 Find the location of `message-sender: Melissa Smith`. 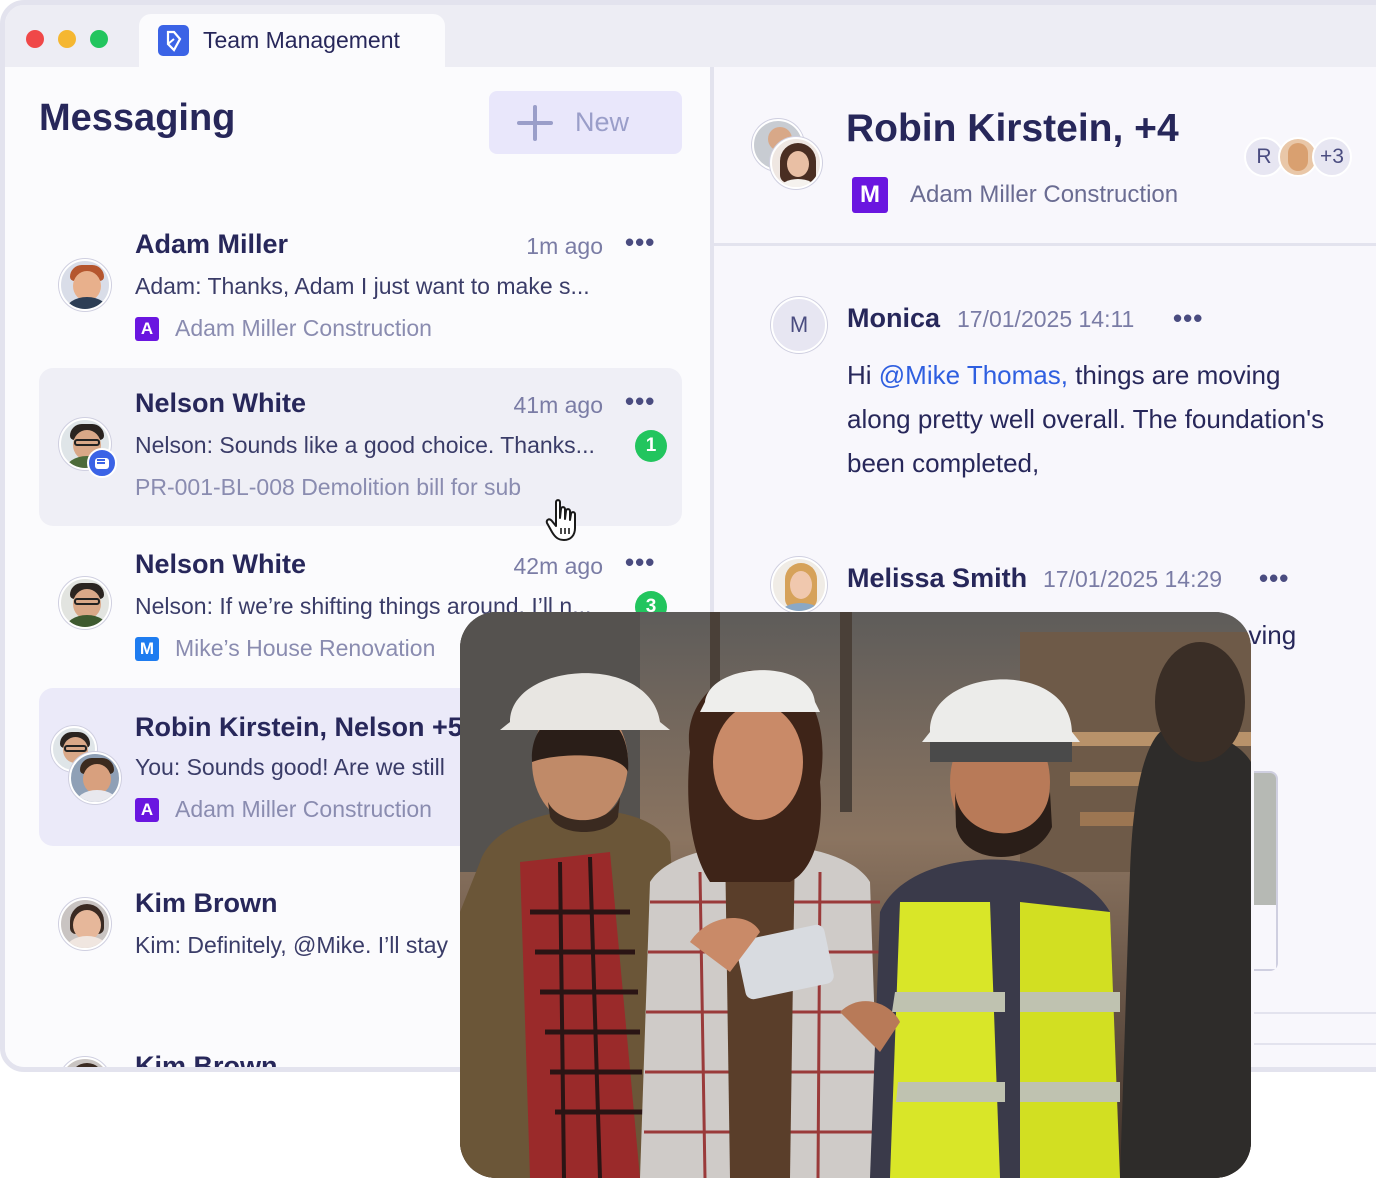

message-sender: Melissa Smith is located at coordinates (937, 578).